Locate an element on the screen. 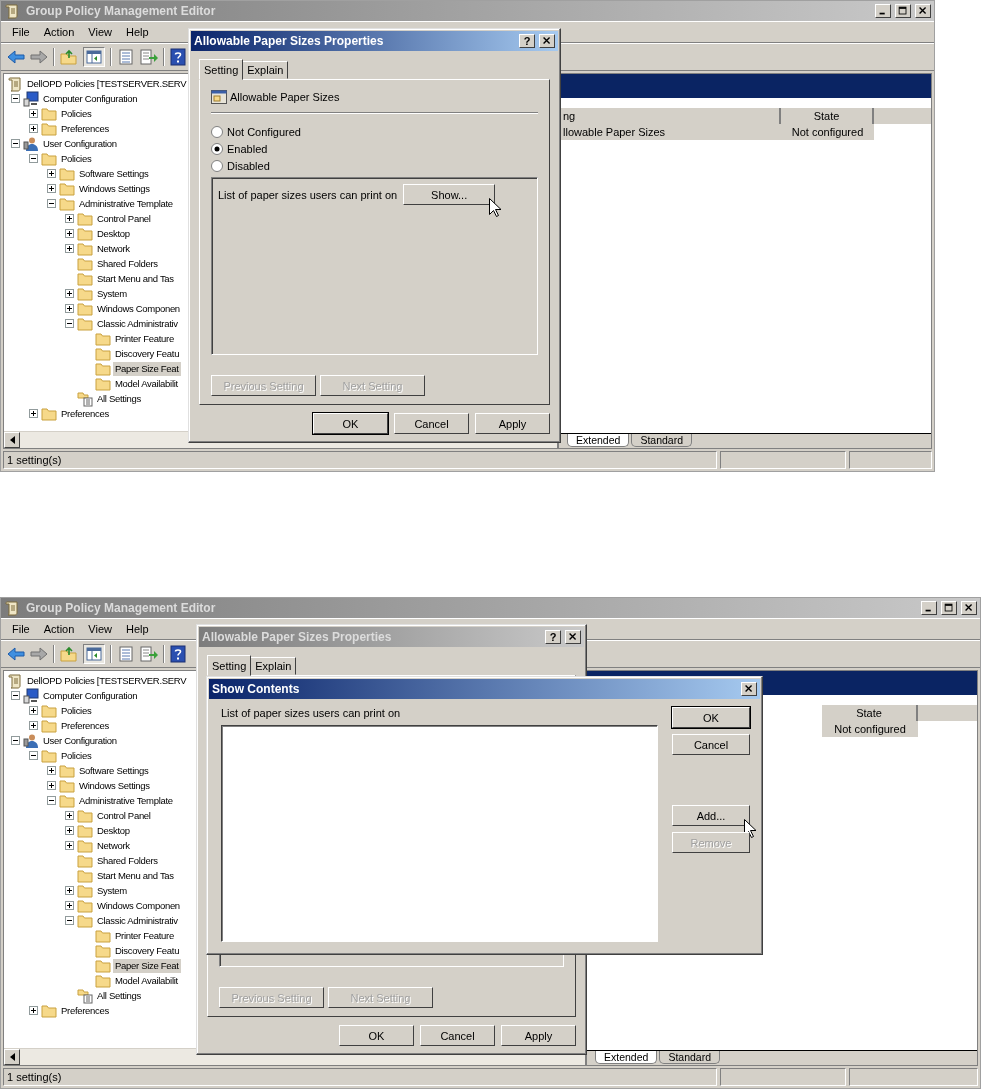 Image resolution: width=981 pixels, height=1089 pixels. forward-arrow-icon is located at coordinates (39, 57).